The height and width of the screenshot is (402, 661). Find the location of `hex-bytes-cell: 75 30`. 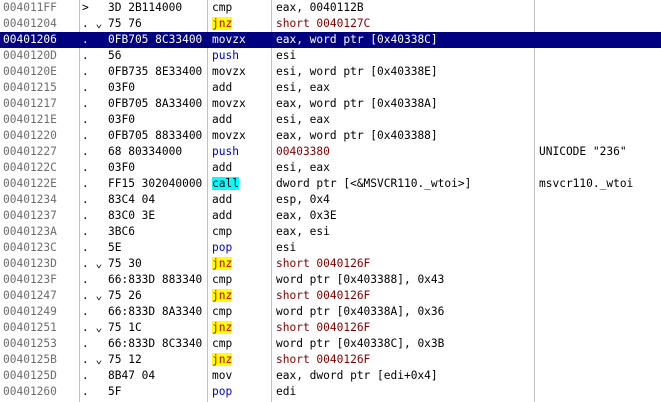

hex-bytes-cell: 75 30 is located at coordinates (125, 263).